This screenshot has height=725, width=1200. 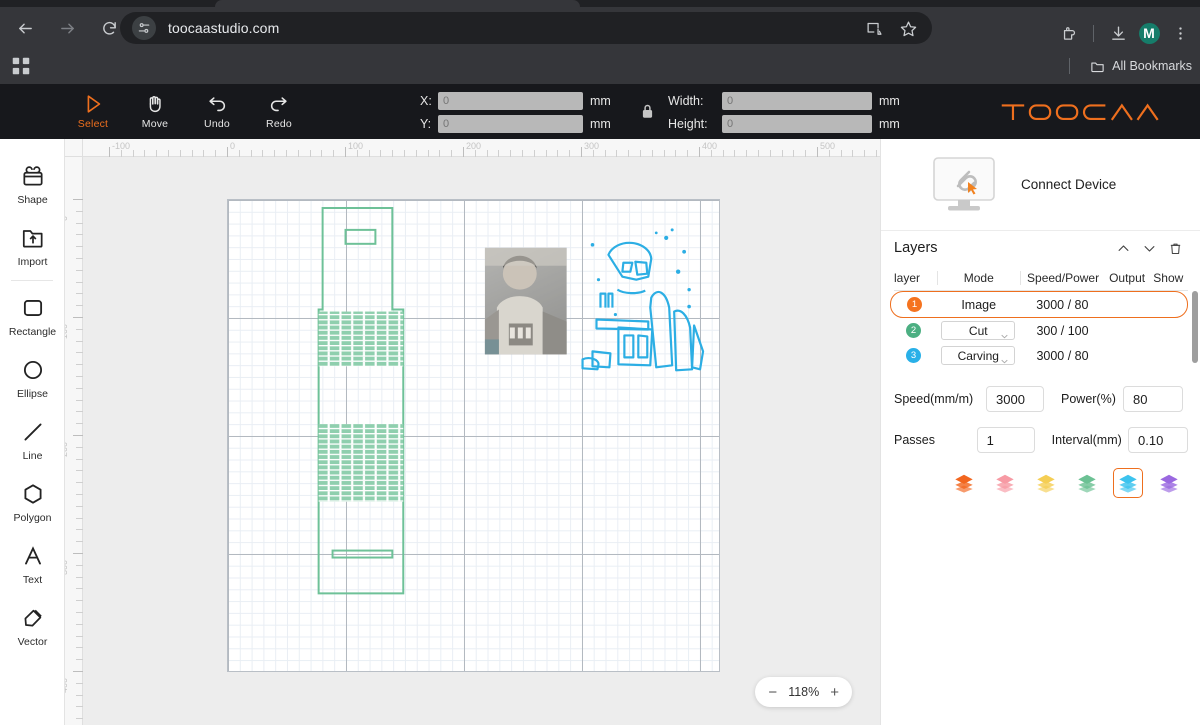 What do you see at coordinates (510, 123) in the screenshot?
I see `y-input` at bounding box center [510, 123].